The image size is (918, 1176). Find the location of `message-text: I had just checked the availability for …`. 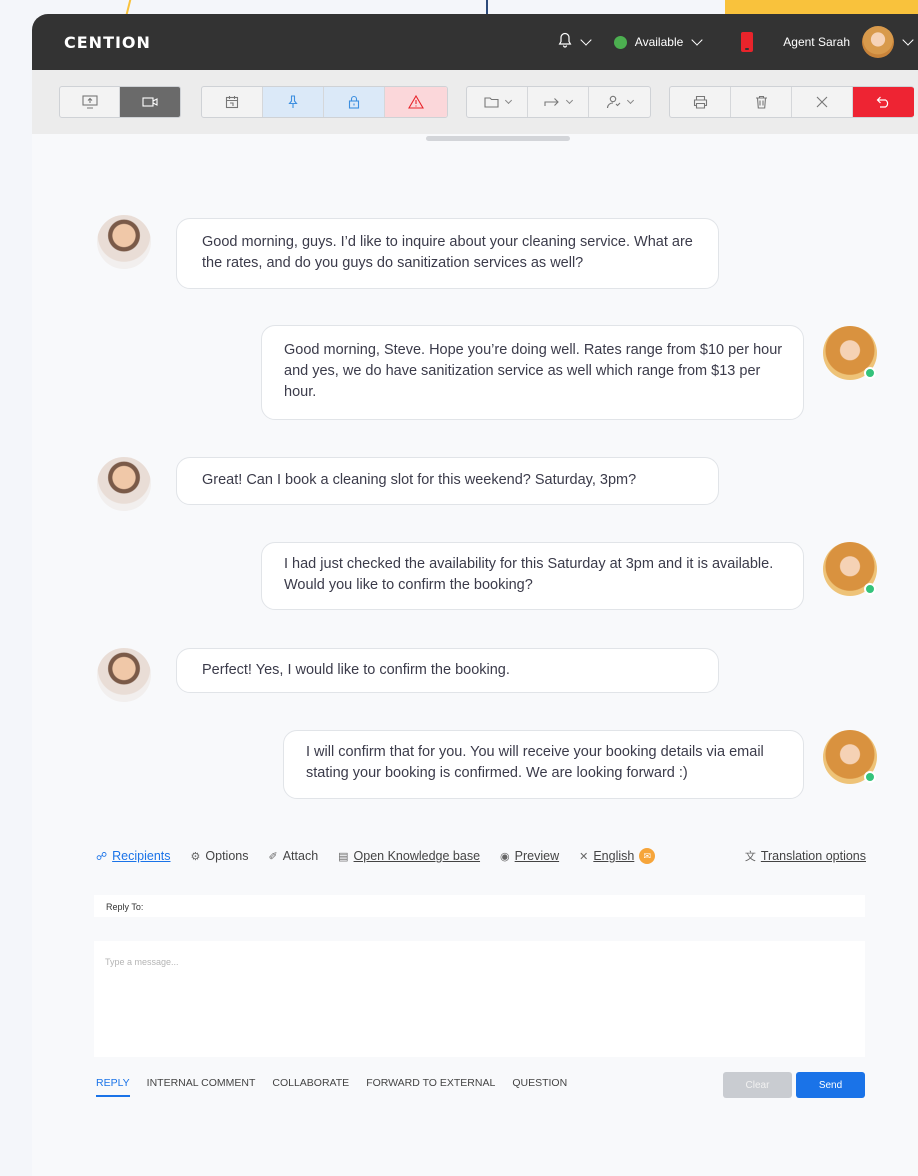

message-text: I had just checked the availability for … is located at coordinates (529, 574).